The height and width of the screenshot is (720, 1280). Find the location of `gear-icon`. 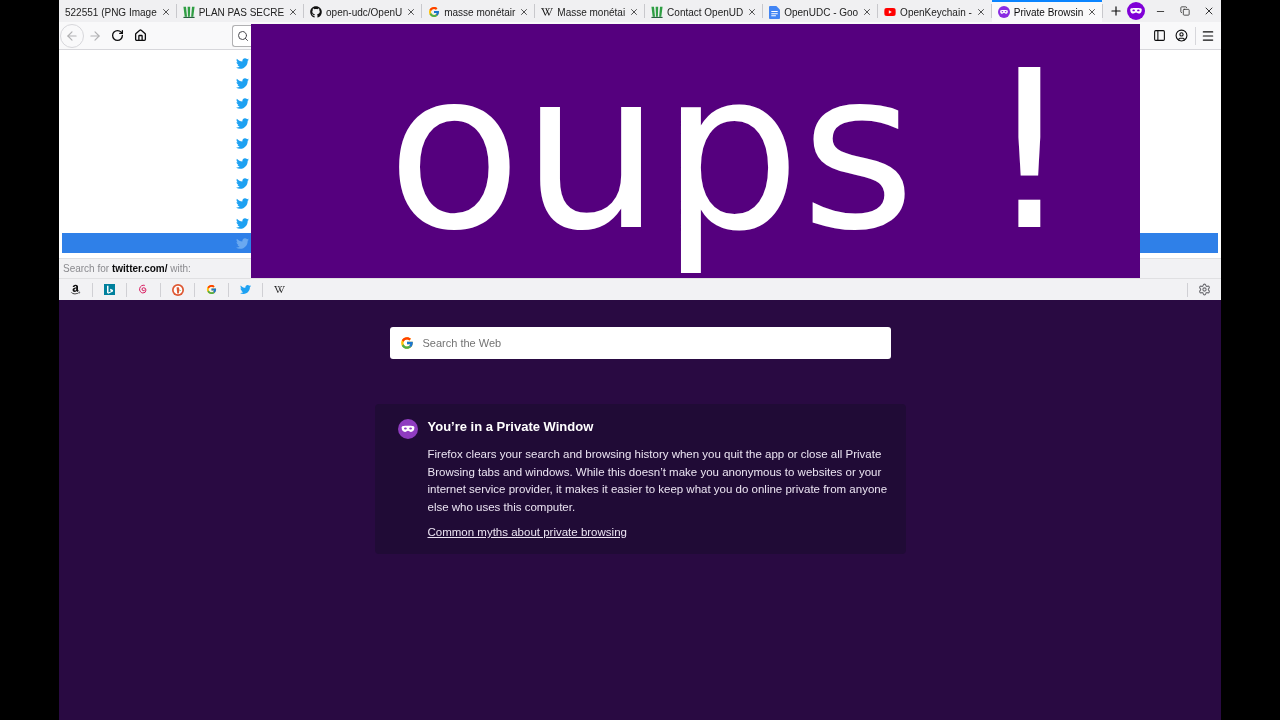

gear-icon is located at coordinates (1204, 289).